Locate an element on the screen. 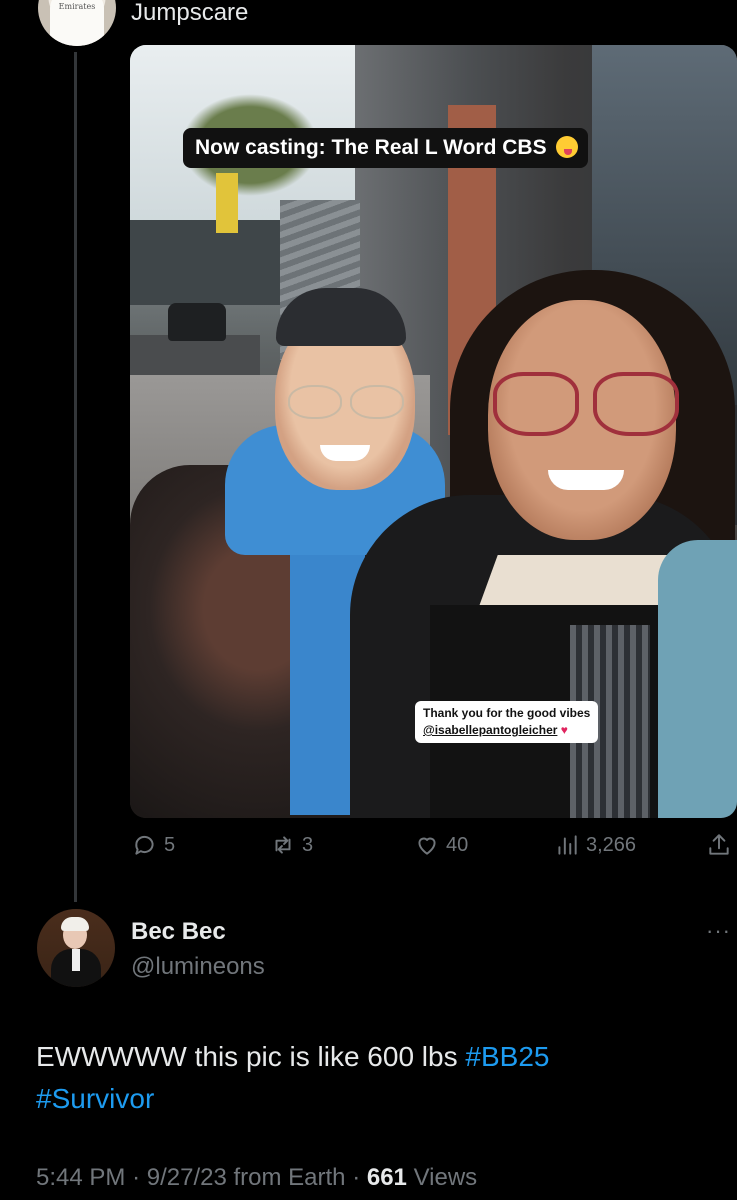  avatar-tie is located at coordinates (76, 960).